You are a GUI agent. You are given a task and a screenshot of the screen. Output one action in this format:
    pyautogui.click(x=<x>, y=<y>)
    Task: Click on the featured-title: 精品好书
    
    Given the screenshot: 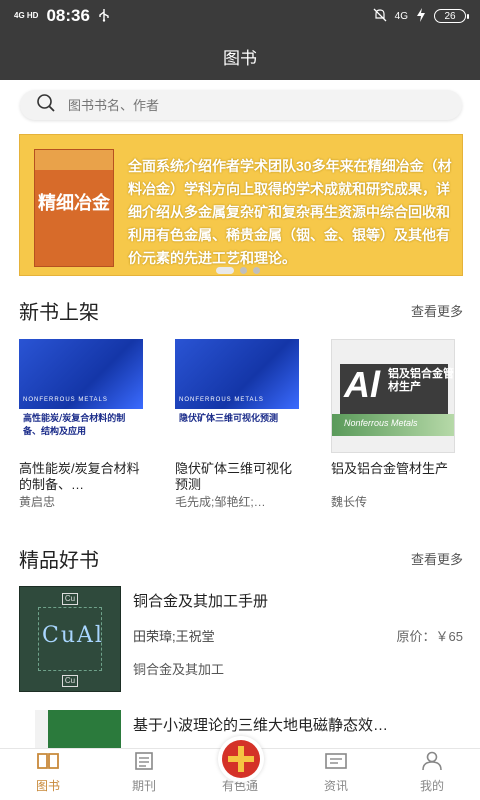 What is the action you would take?
    pyautogui.click(x=59, y=561)
    